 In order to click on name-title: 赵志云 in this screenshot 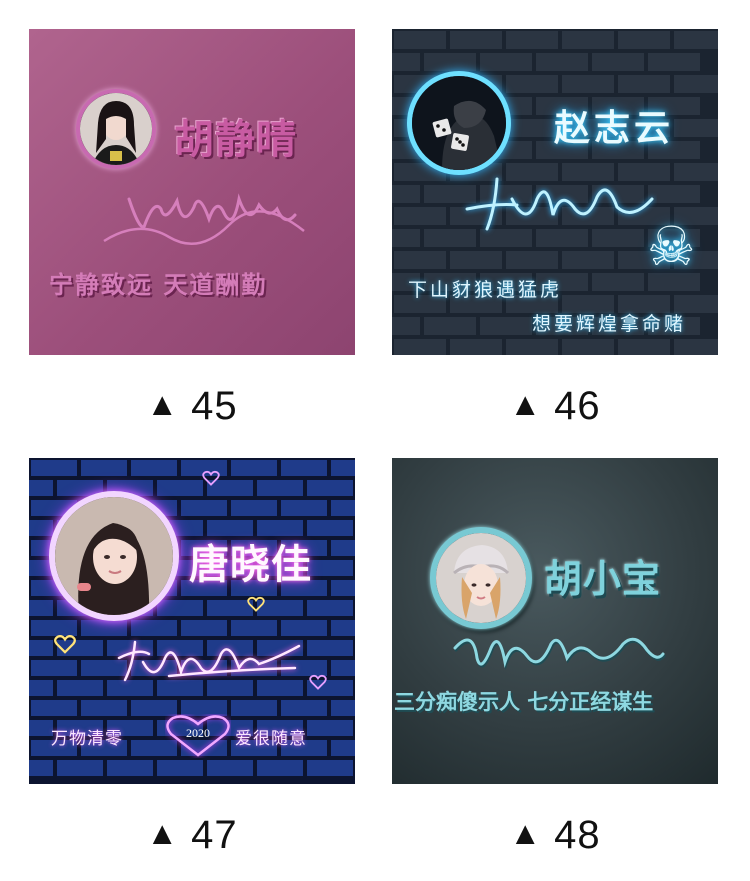, I will do `click(614, 128)`.